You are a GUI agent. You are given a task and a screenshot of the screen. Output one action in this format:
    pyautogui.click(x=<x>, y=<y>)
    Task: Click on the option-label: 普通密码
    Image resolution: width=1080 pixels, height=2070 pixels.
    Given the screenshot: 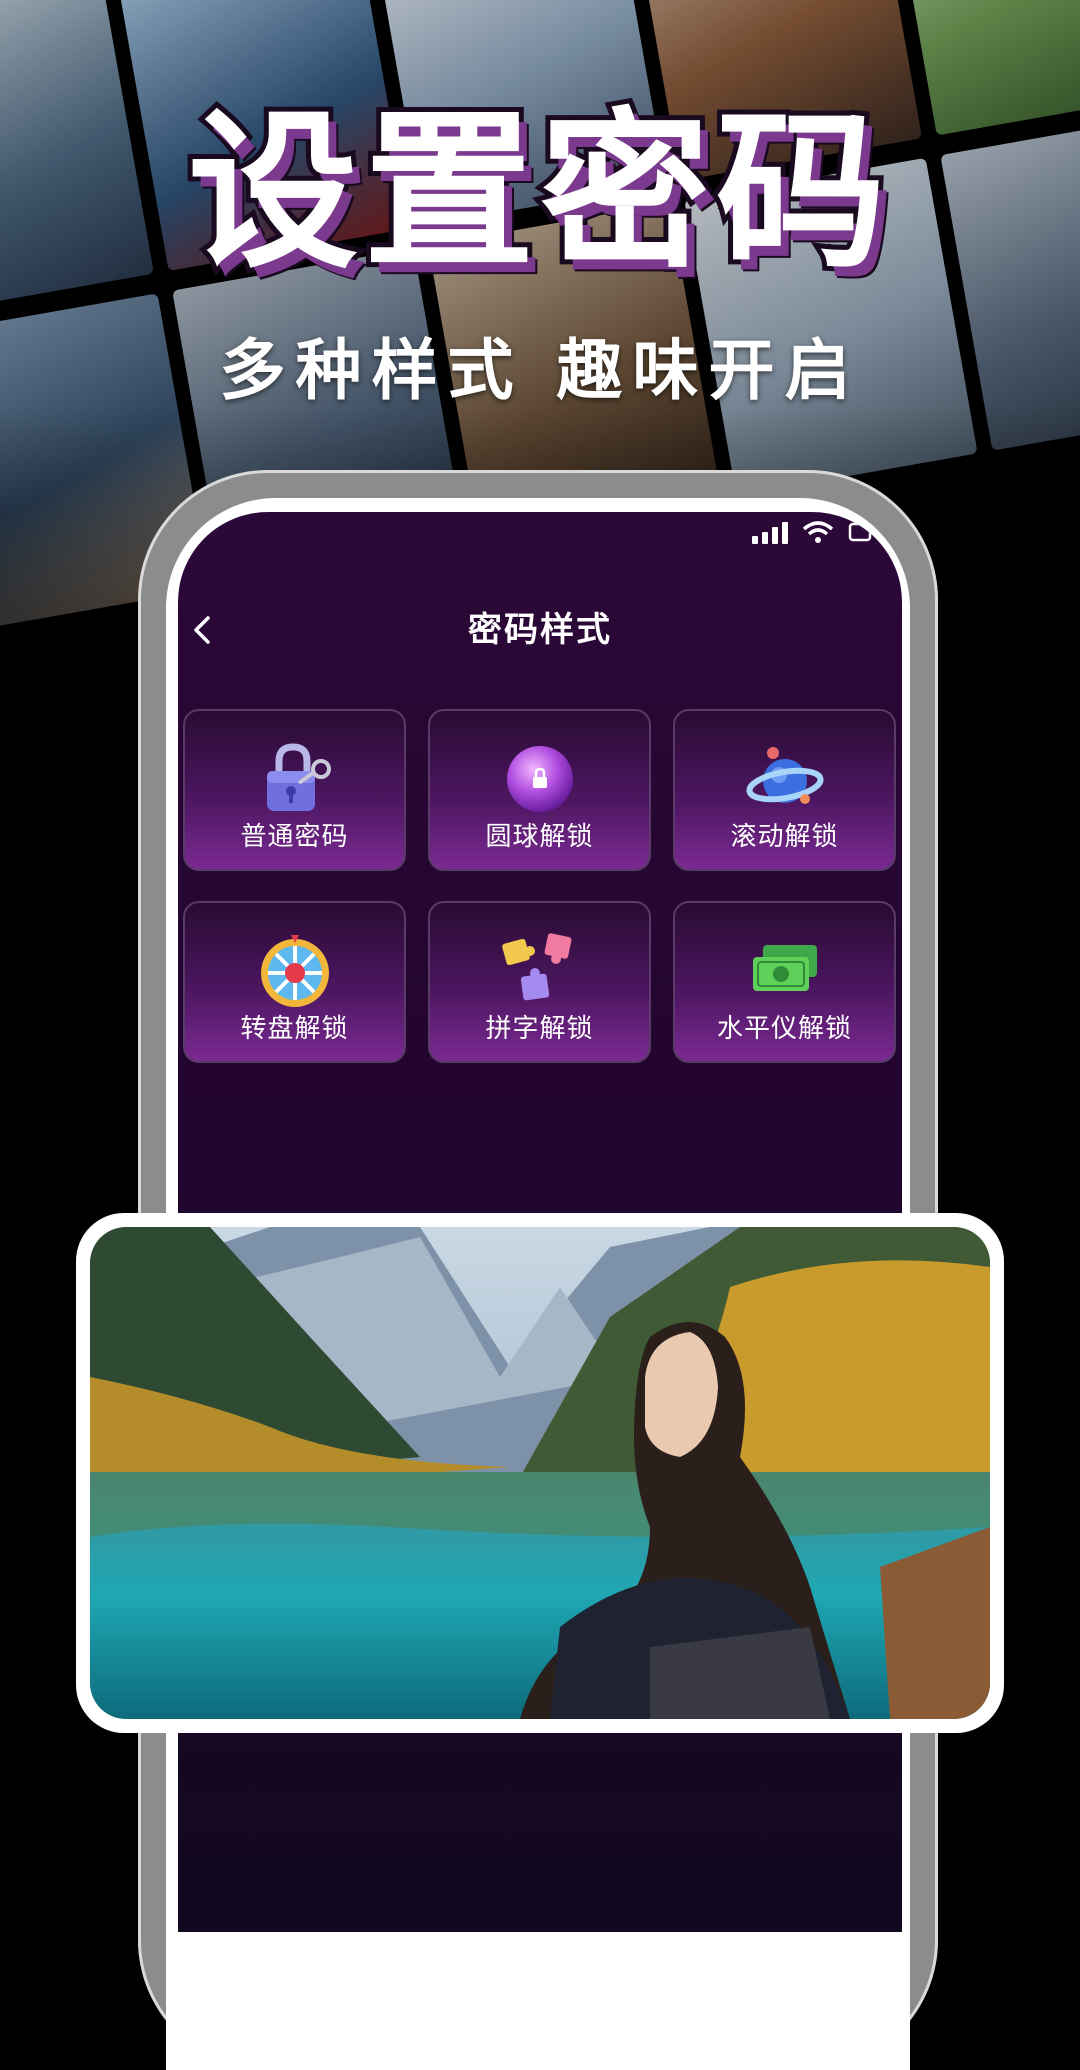 What is the action you would take?
    pyautogui.click(x=294, y=837)
    